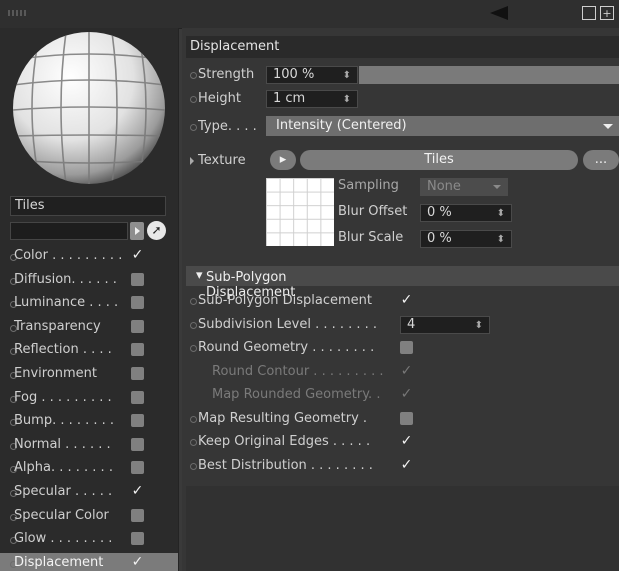  I want to click on channel-label: Reflection . . . ., so click(63, 350).